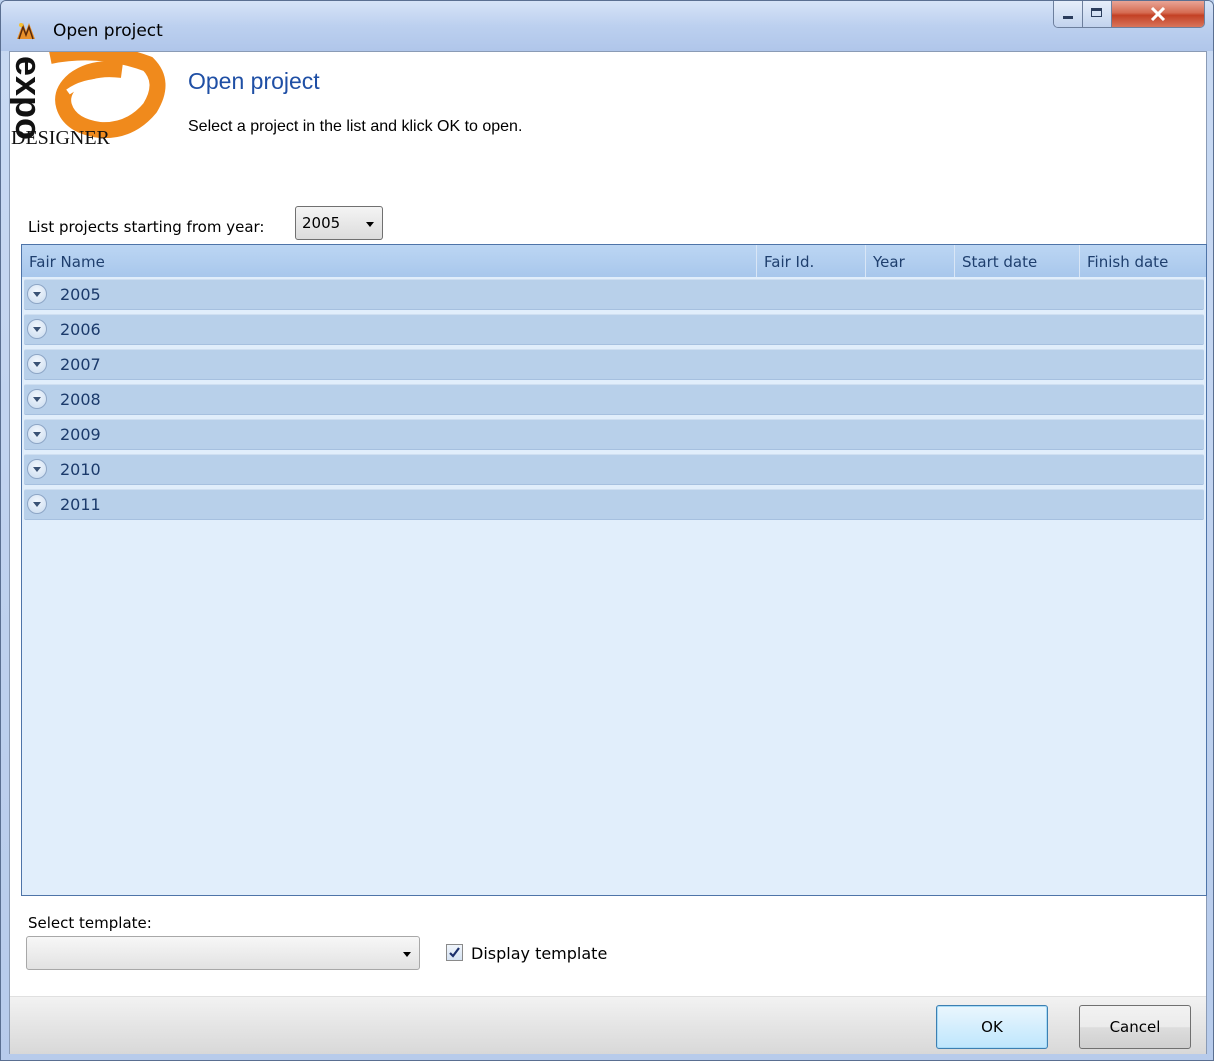 This screenshot has width=1214, height=1061. What do you see at coordinates (539, 953) in the screenshot?
I see `display-template-label: Display template` at bounding box center [539, 953].